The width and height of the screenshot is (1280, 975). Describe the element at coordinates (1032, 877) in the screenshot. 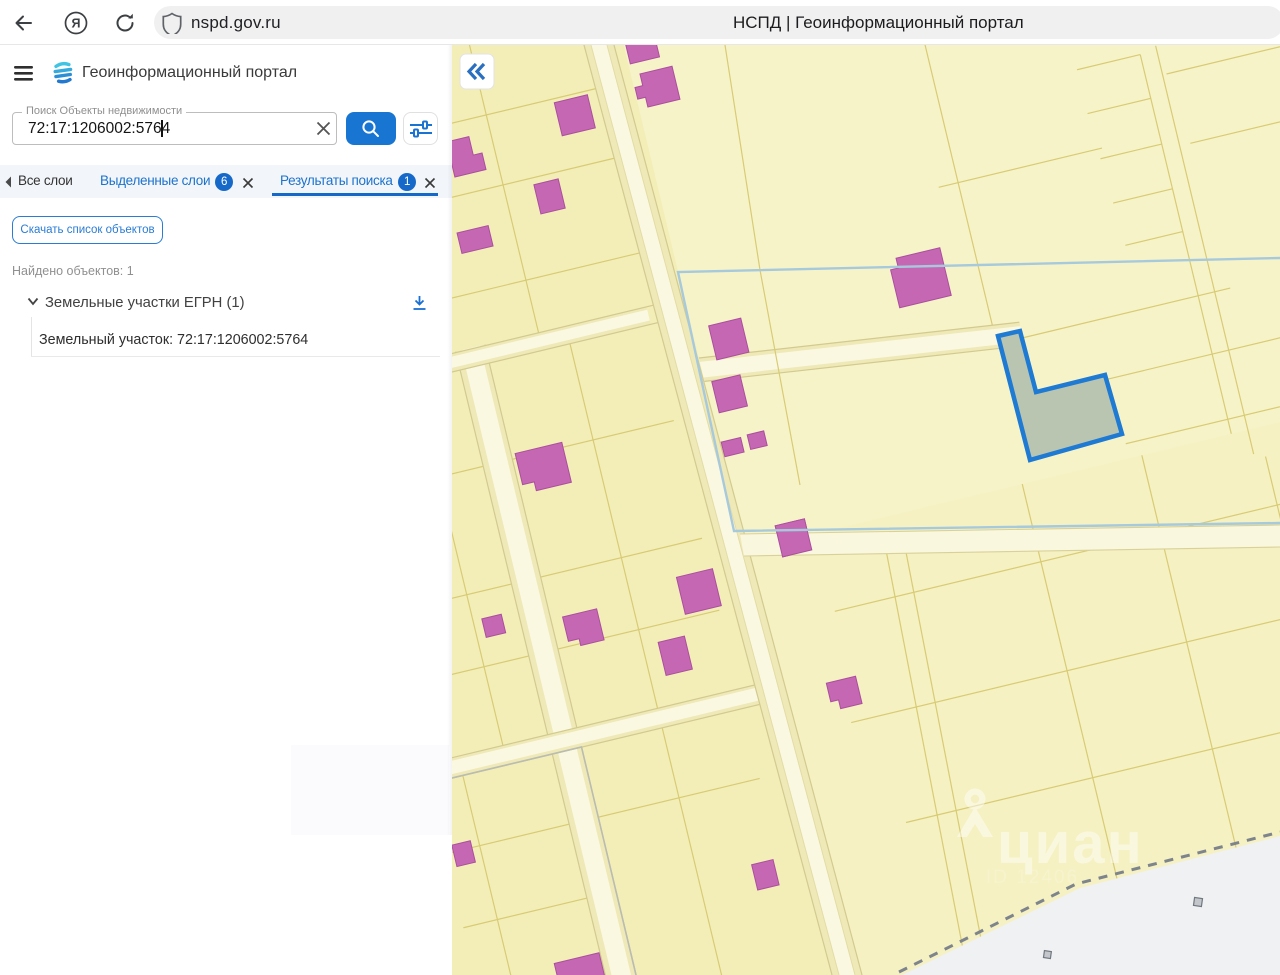

I see `svg-text: ID 12406` at that location.